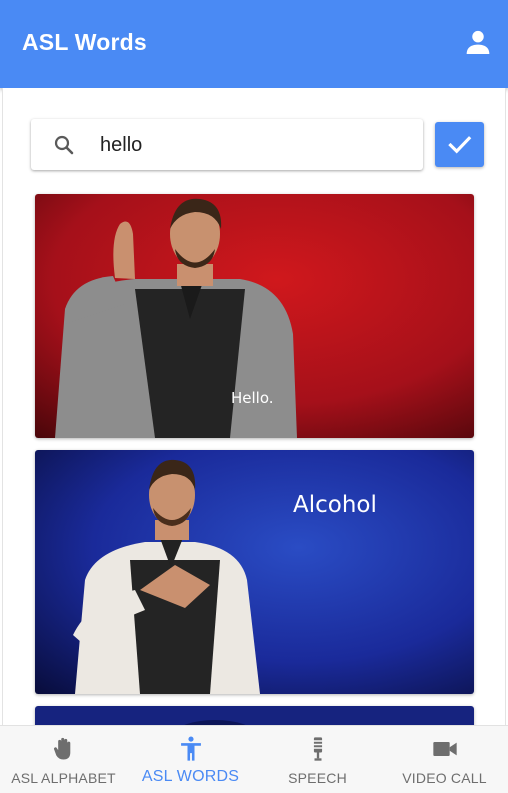 This screenshot has height=793, width=508. I want to click on nav-speech: SPEECH, so click(317, 759).